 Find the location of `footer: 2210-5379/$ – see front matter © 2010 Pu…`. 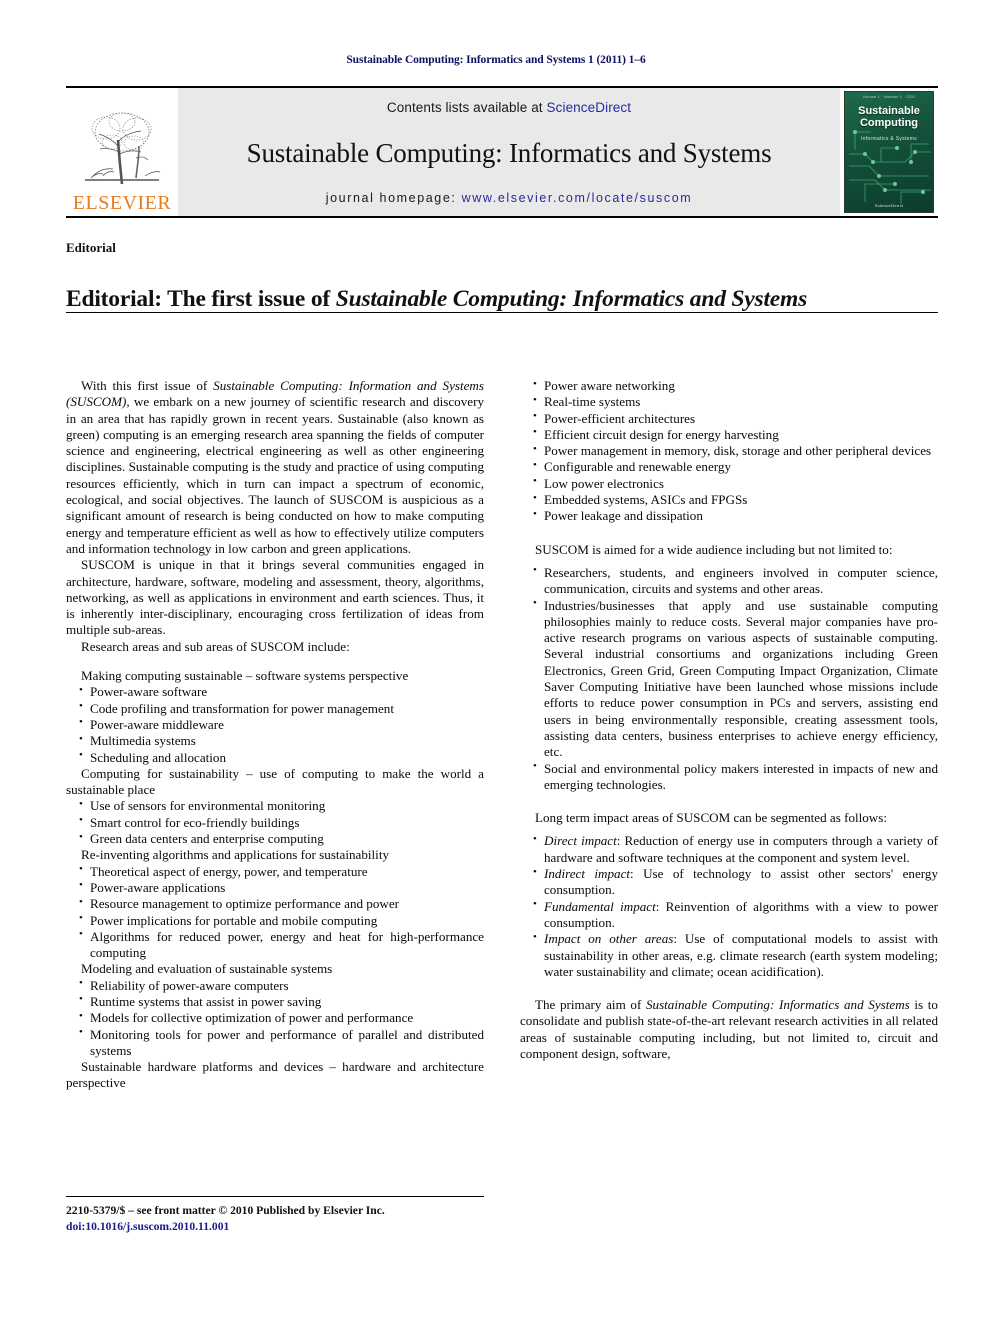

footer: 2210-5379/$ – see front matter © 2010 Pu… is located at coordinates (281, 1219).